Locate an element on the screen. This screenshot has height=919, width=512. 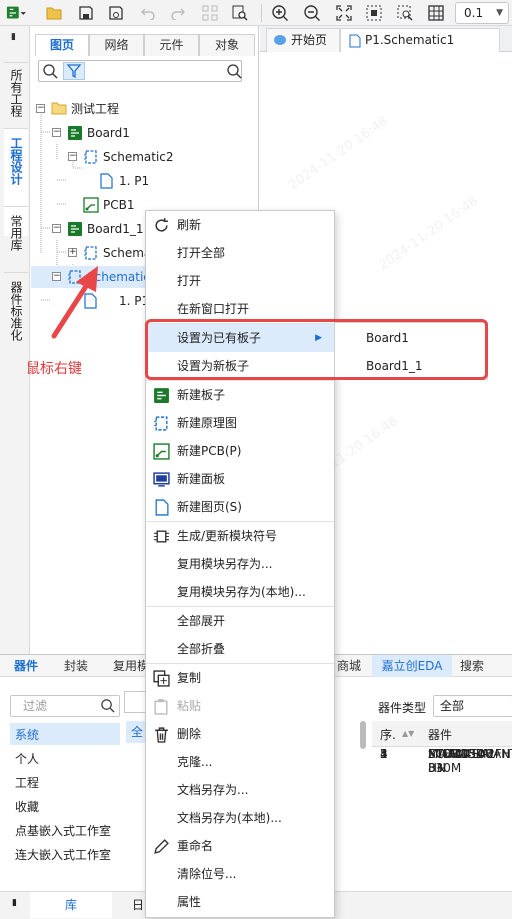
tree-label: 1. P1 is located at coordinates (134, 181).